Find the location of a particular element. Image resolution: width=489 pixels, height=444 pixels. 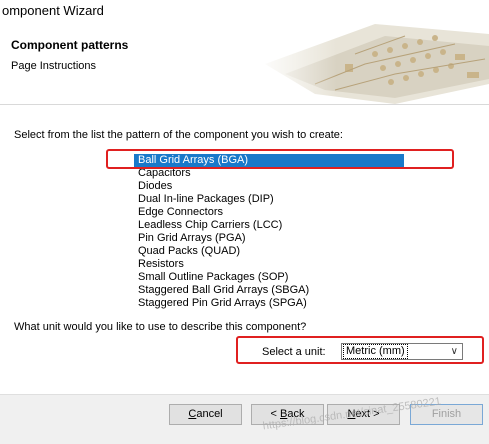

title-bar: omponent Wizard is located at coordinates (244, 10).